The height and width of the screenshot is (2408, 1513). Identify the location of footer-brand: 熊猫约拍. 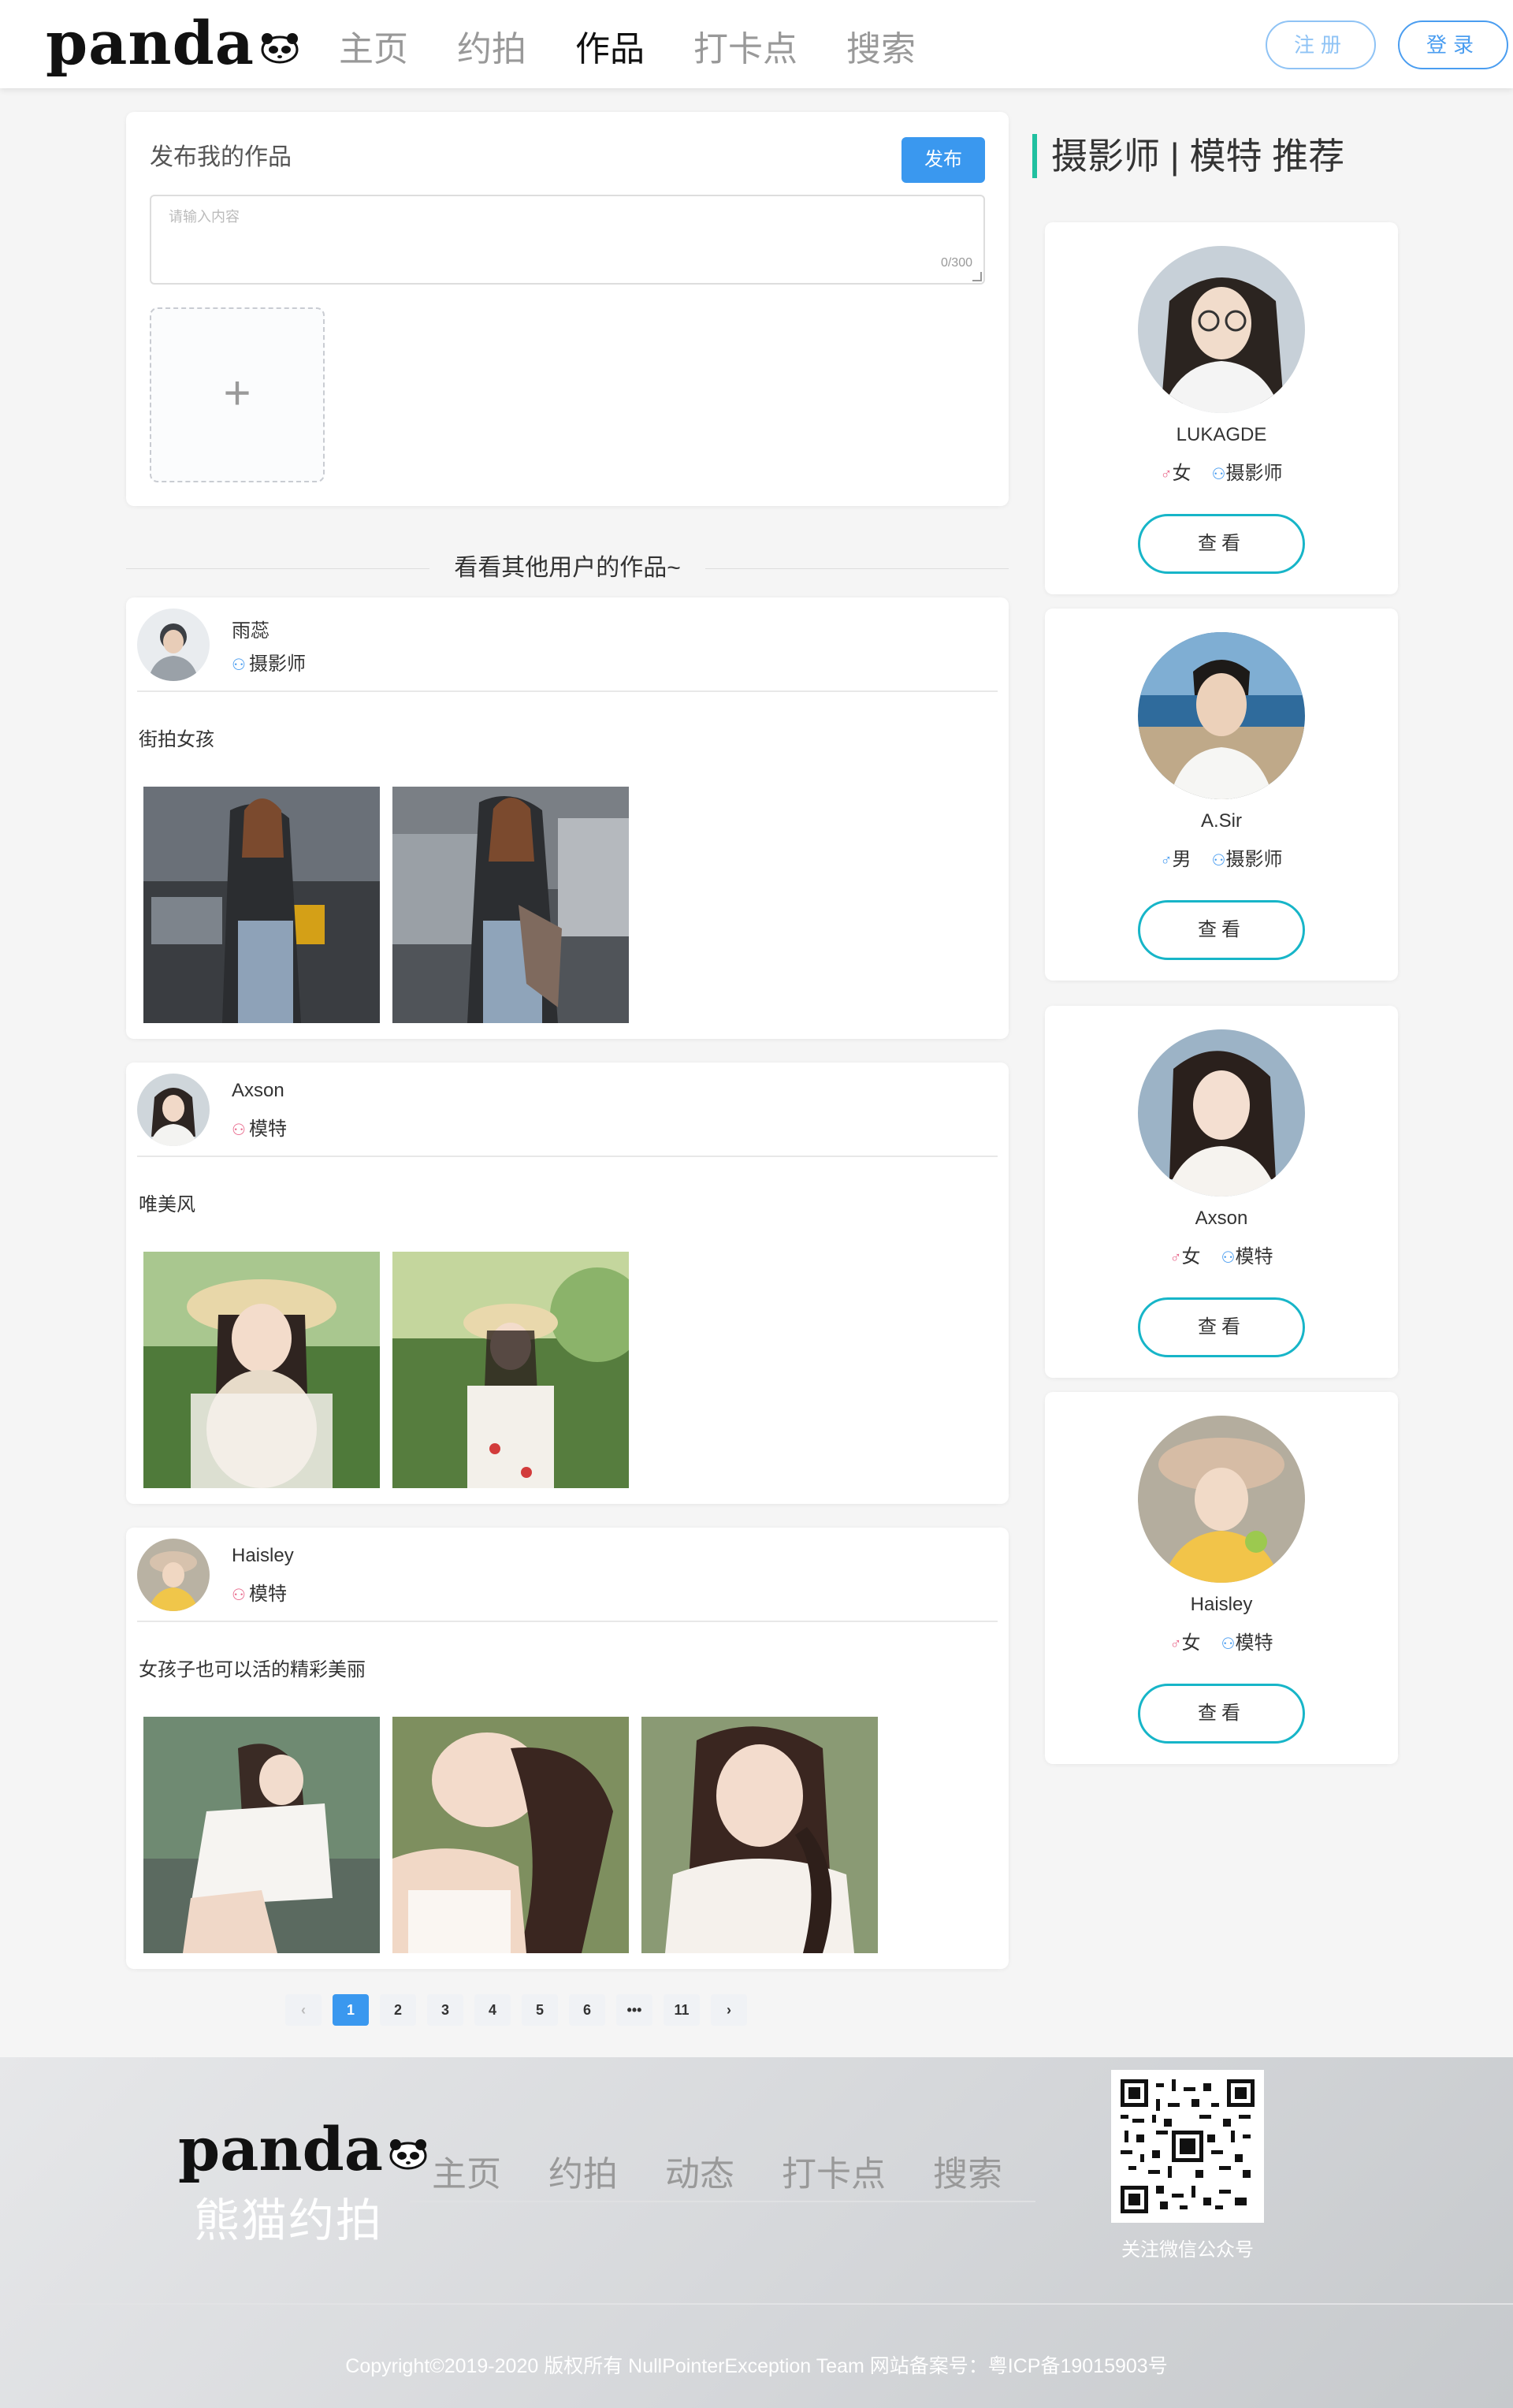
(289, 2220).